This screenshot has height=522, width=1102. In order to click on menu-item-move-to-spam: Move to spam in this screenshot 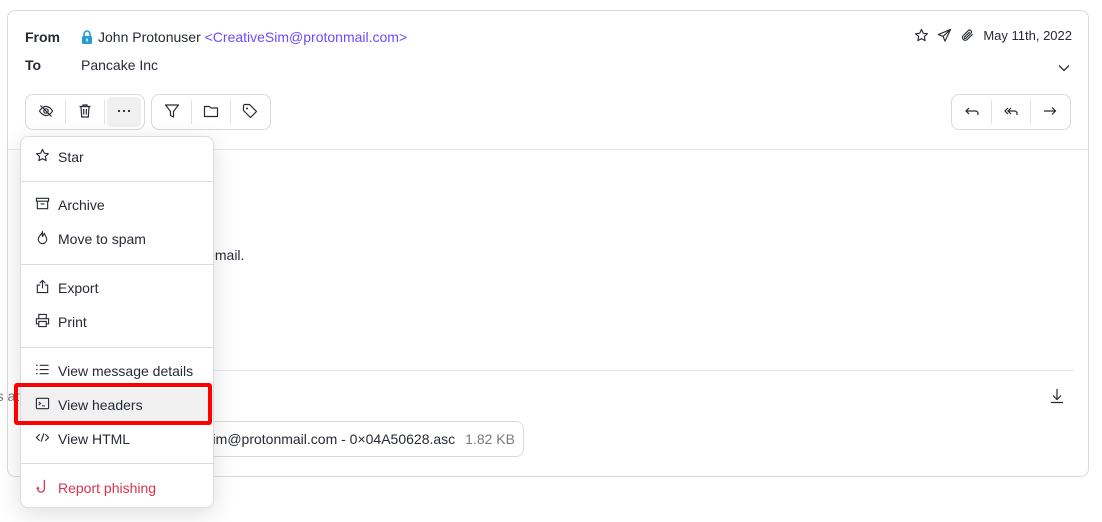, I will do `click(117, 239)`.